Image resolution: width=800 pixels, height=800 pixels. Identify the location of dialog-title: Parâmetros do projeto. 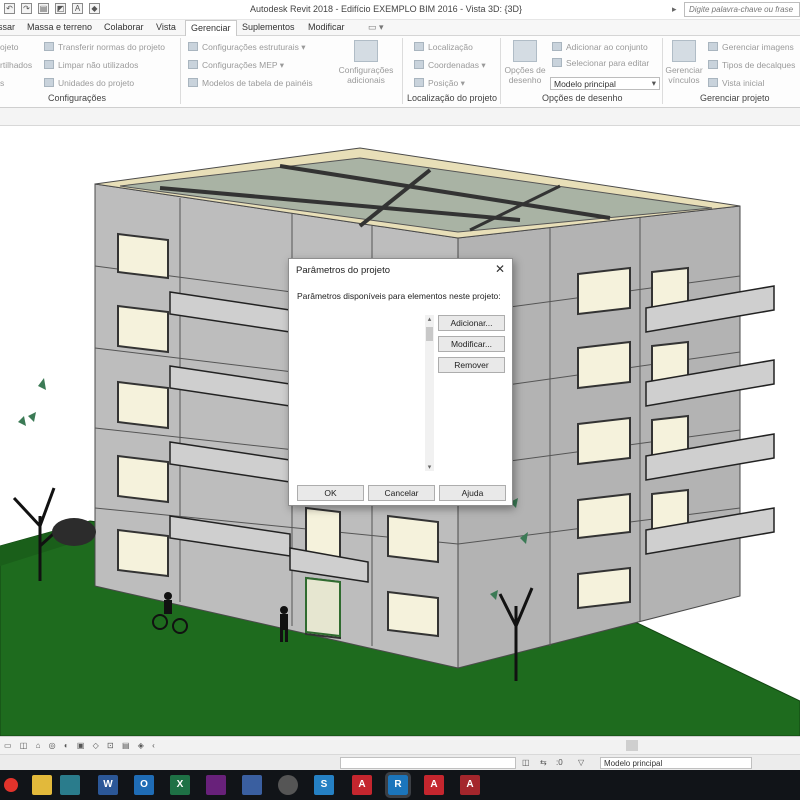
(343, 270).